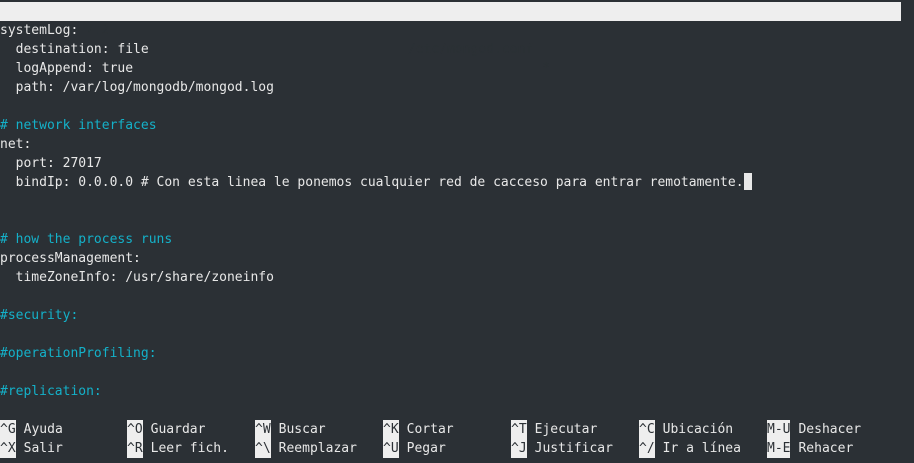 This screenshot has height=463, width=914. Describe the element at coordinates (519, 448) in the screenshot. I see `shortcut-key: ^J` at that location.